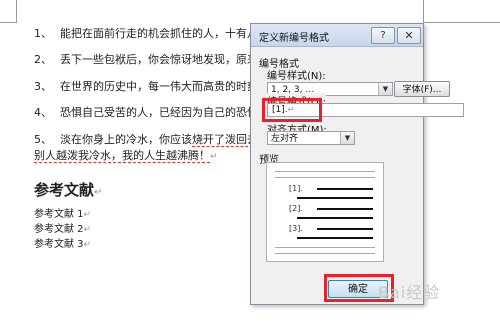 This screenshot has width=500, height=326. Describe the element at coordinates (225, 140) in the screenshot. I see `highlighted-text: 烧开了泼回去` at that location.